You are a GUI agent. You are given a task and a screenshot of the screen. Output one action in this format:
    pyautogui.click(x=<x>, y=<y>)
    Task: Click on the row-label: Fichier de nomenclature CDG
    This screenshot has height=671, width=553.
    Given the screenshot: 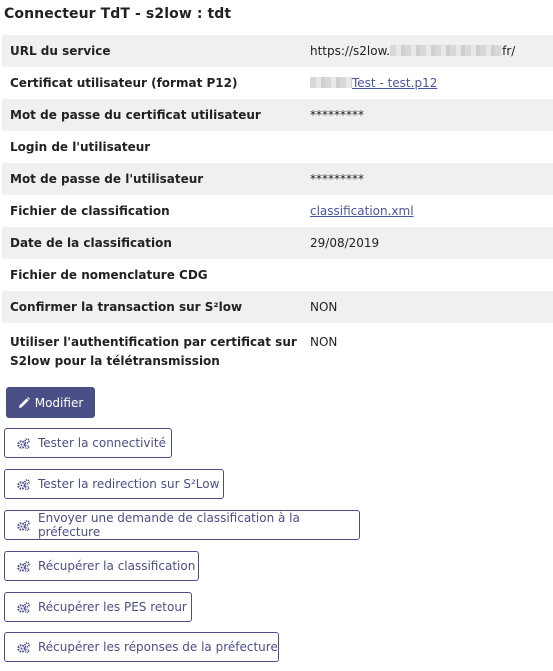 What is the action you would take?
    pyautogui.click(x=109, y=275)
    